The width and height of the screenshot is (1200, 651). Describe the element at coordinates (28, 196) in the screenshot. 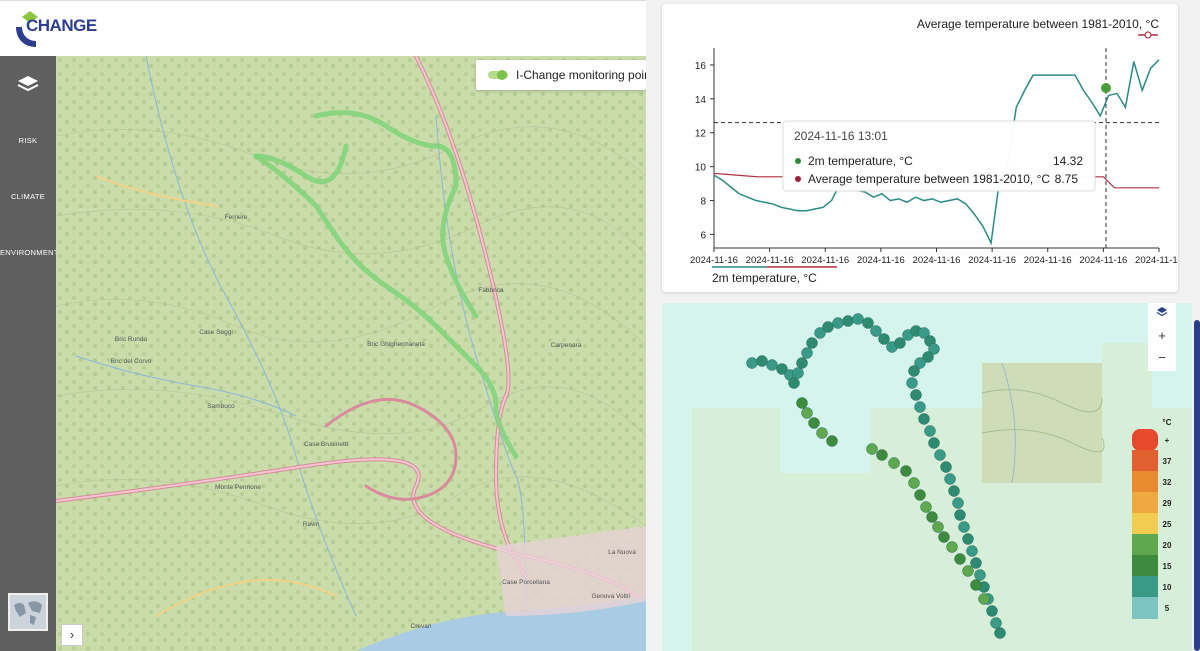

I see `rail-item-climate: CLIMATE` at that location.